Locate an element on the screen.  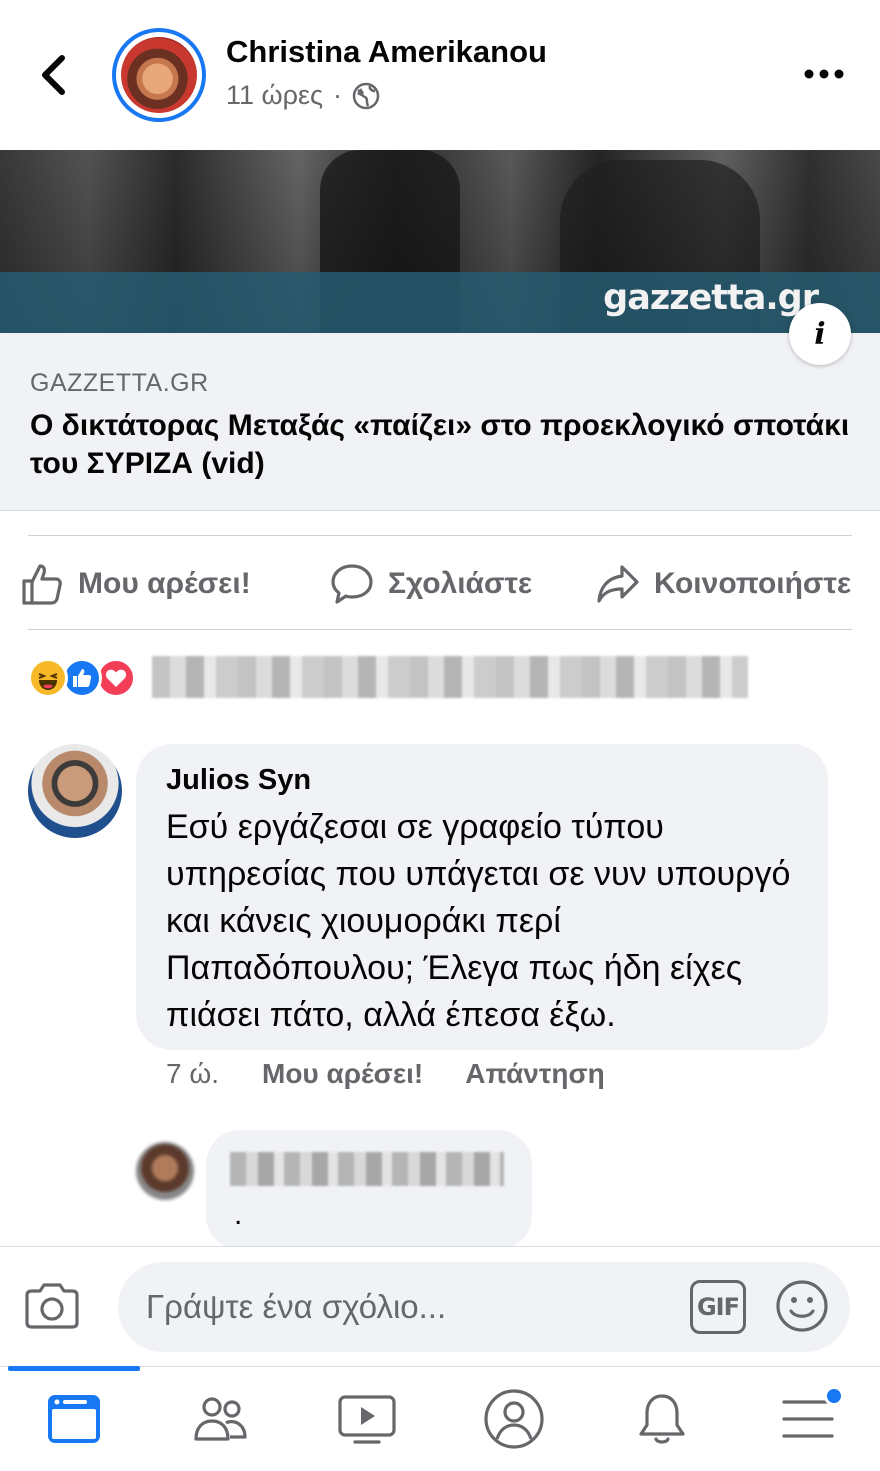
tab-news-feed is located at coordinates (74, 1419).